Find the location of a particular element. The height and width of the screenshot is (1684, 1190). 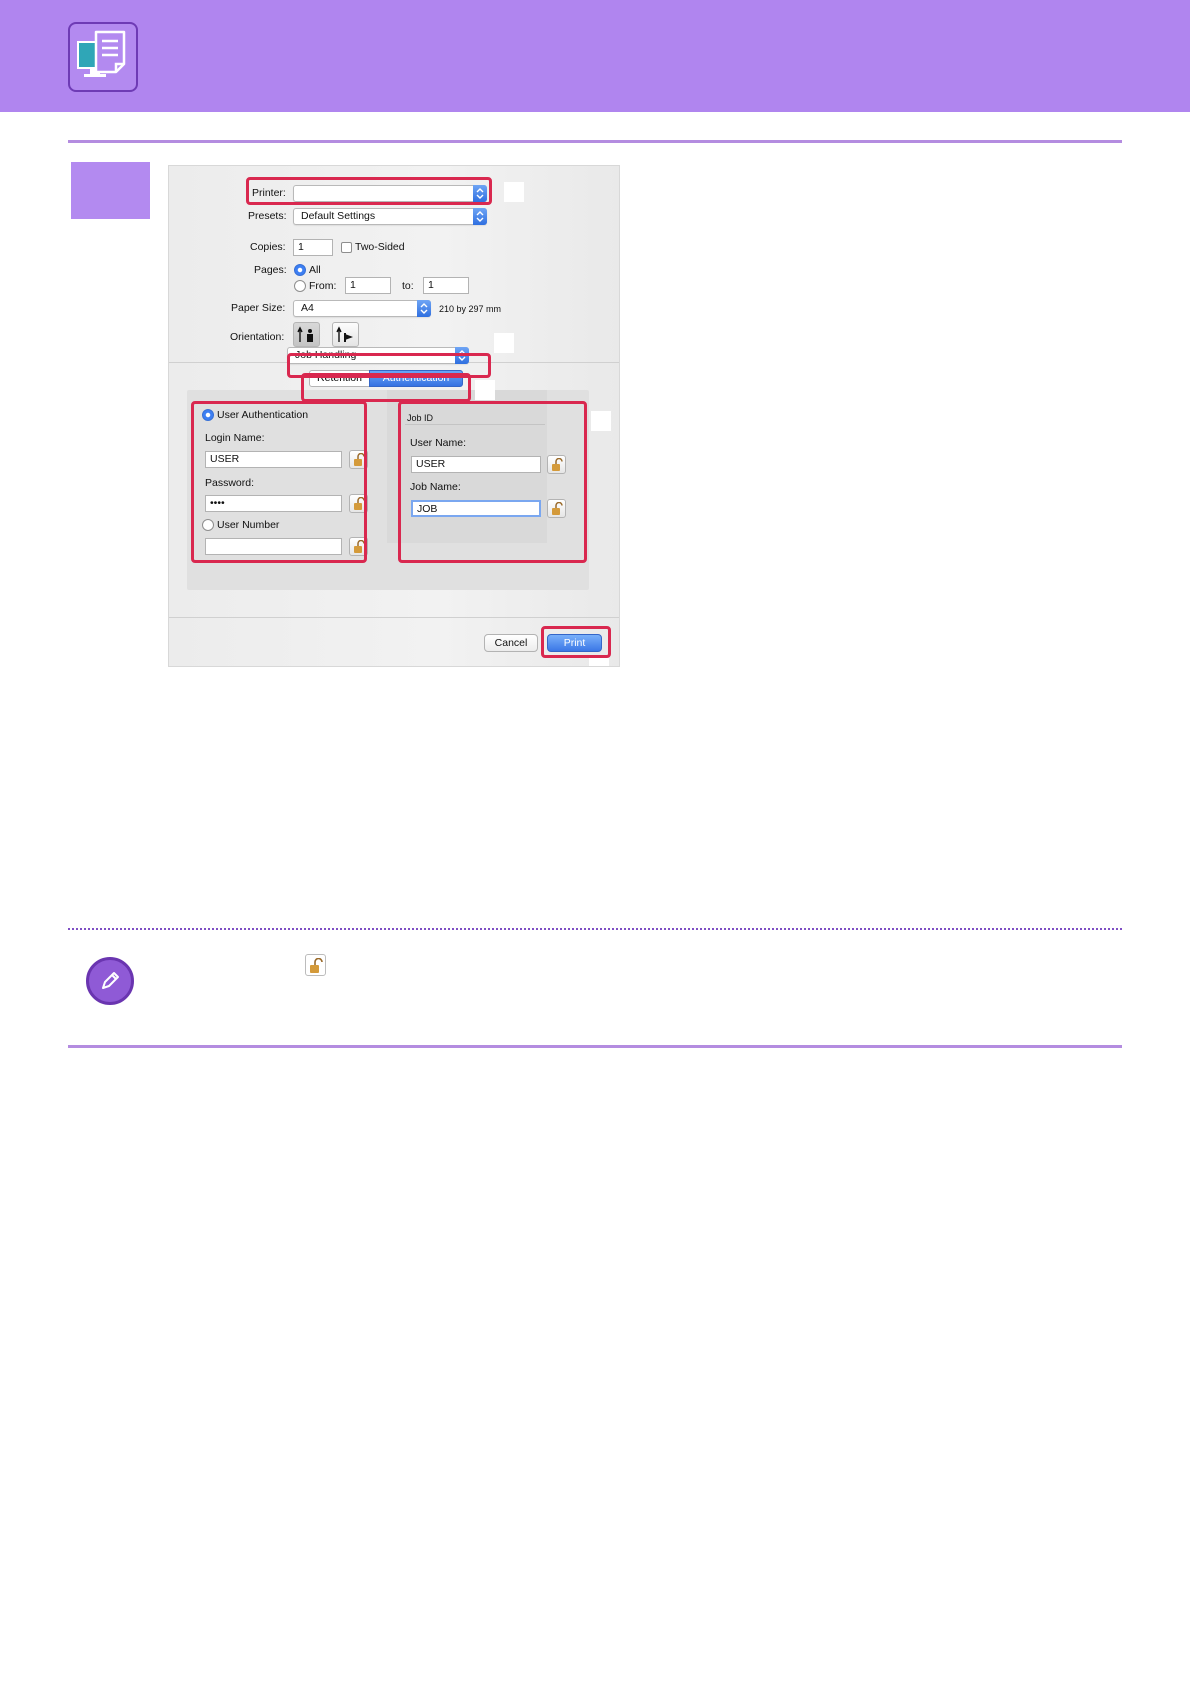

cancel-button: Cancel is located at coordinates (511, 643).